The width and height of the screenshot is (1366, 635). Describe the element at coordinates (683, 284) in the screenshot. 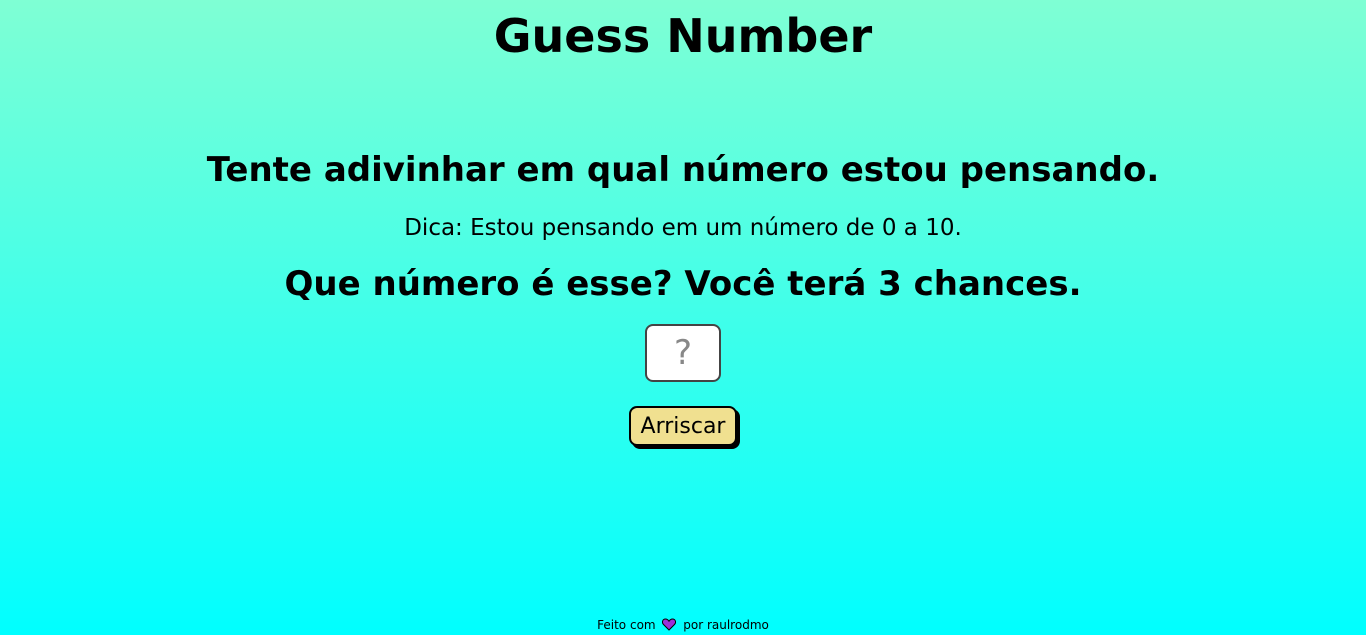

I see `question-text: Que número é esse? Você terá 3 chances.` at that location.